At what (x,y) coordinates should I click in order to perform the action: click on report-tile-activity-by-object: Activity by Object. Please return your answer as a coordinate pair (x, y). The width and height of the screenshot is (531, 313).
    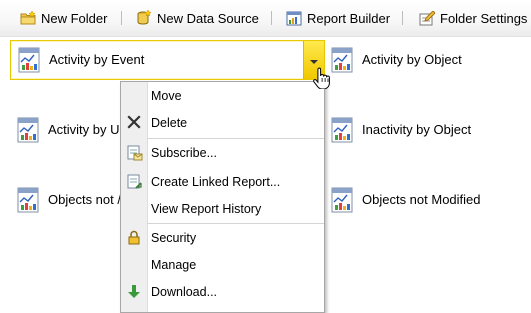
    Looking at the image, I should click on (424, 60).